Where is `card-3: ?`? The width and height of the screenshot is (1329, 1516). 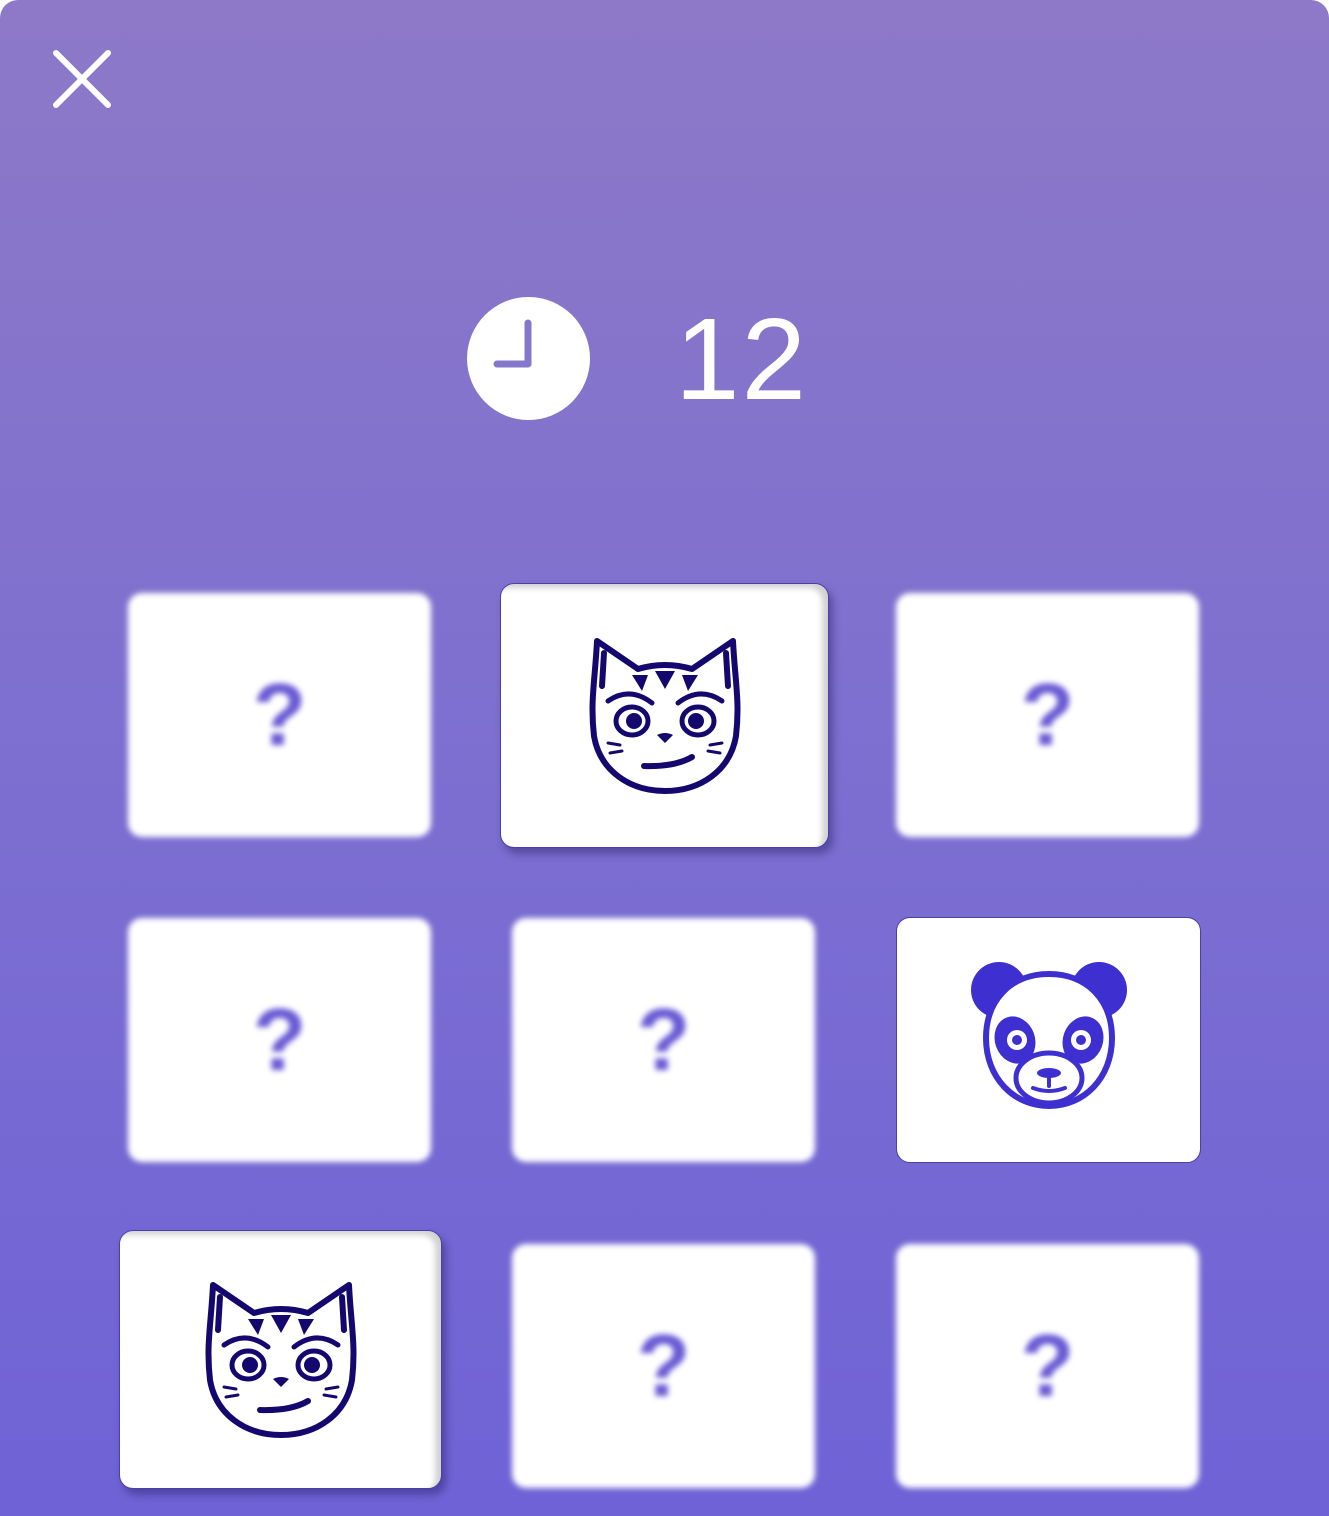 card-3: ? is located at coordinates (1047, 715).